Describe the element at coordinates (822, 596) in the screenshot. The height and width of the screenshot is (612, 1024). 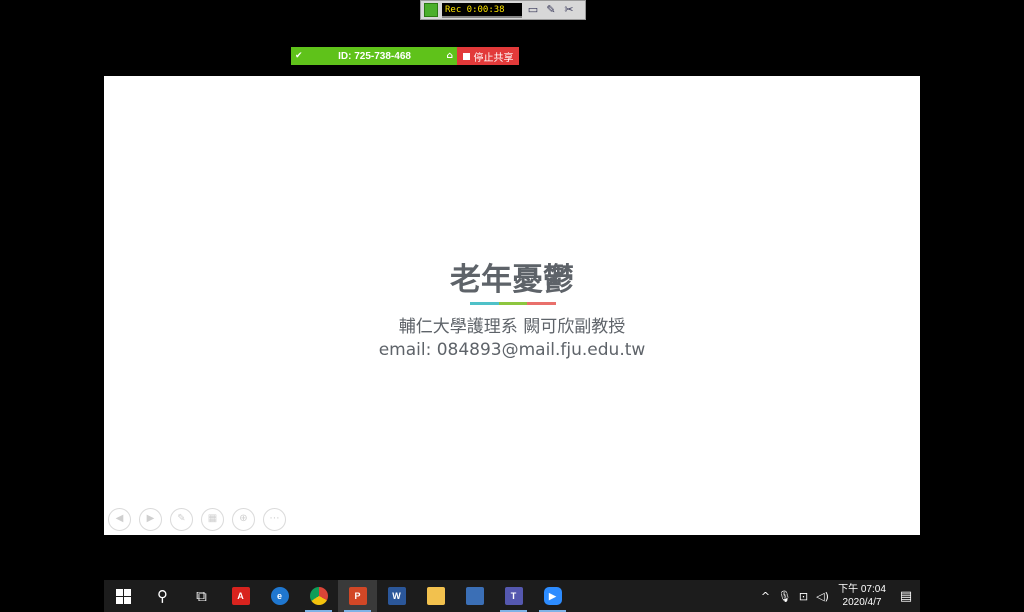
I see `volume-icon: ◁)` at that location.